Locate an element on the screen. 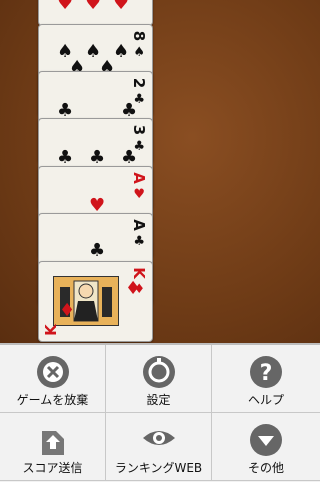 The height and width of the screenshot is (482, 320). card-rank: 2 is located at coordinates (139, 83).